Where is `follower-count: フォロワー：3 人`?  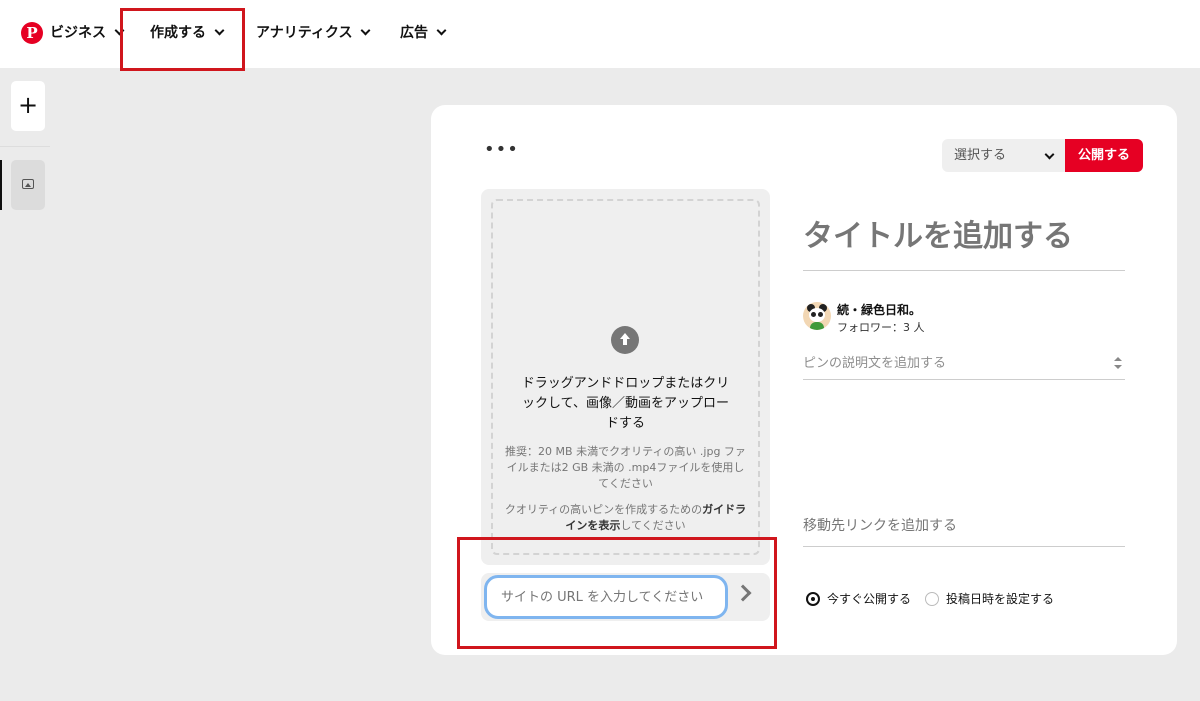 follower-count: フォロワー：3 人 is located at coordinates (881, 327).